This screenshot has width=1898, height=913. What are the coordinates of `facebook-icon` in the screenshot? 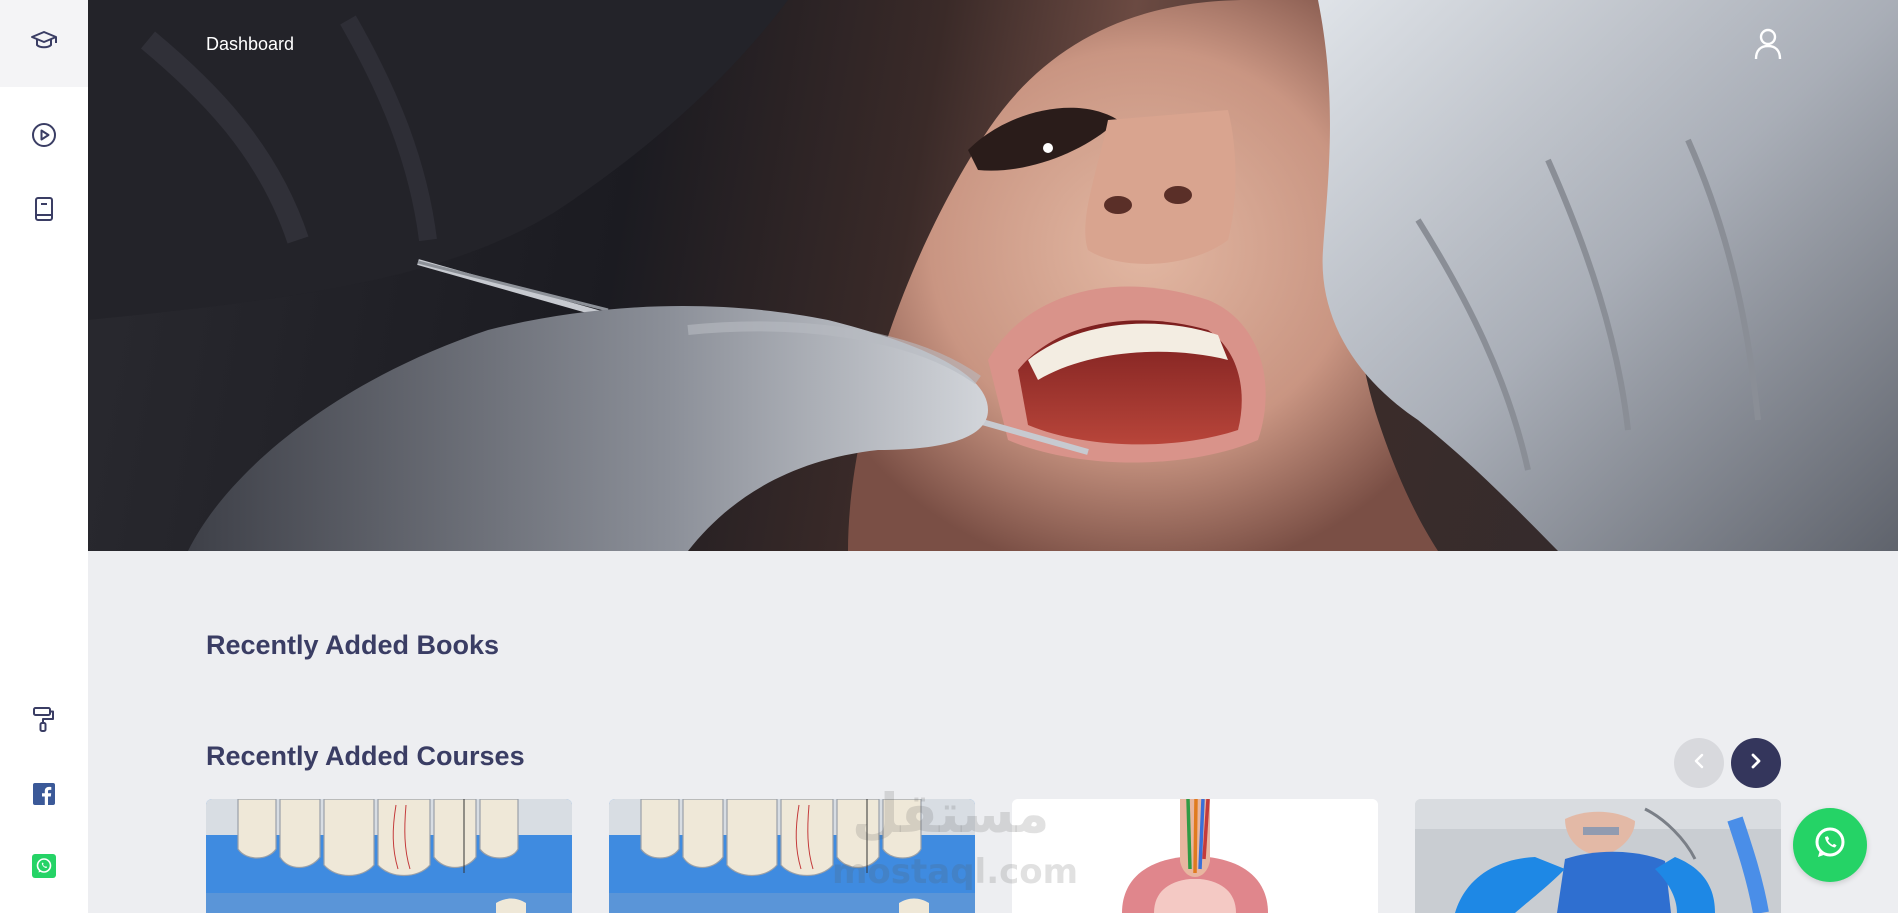 It's located at (44, 794).